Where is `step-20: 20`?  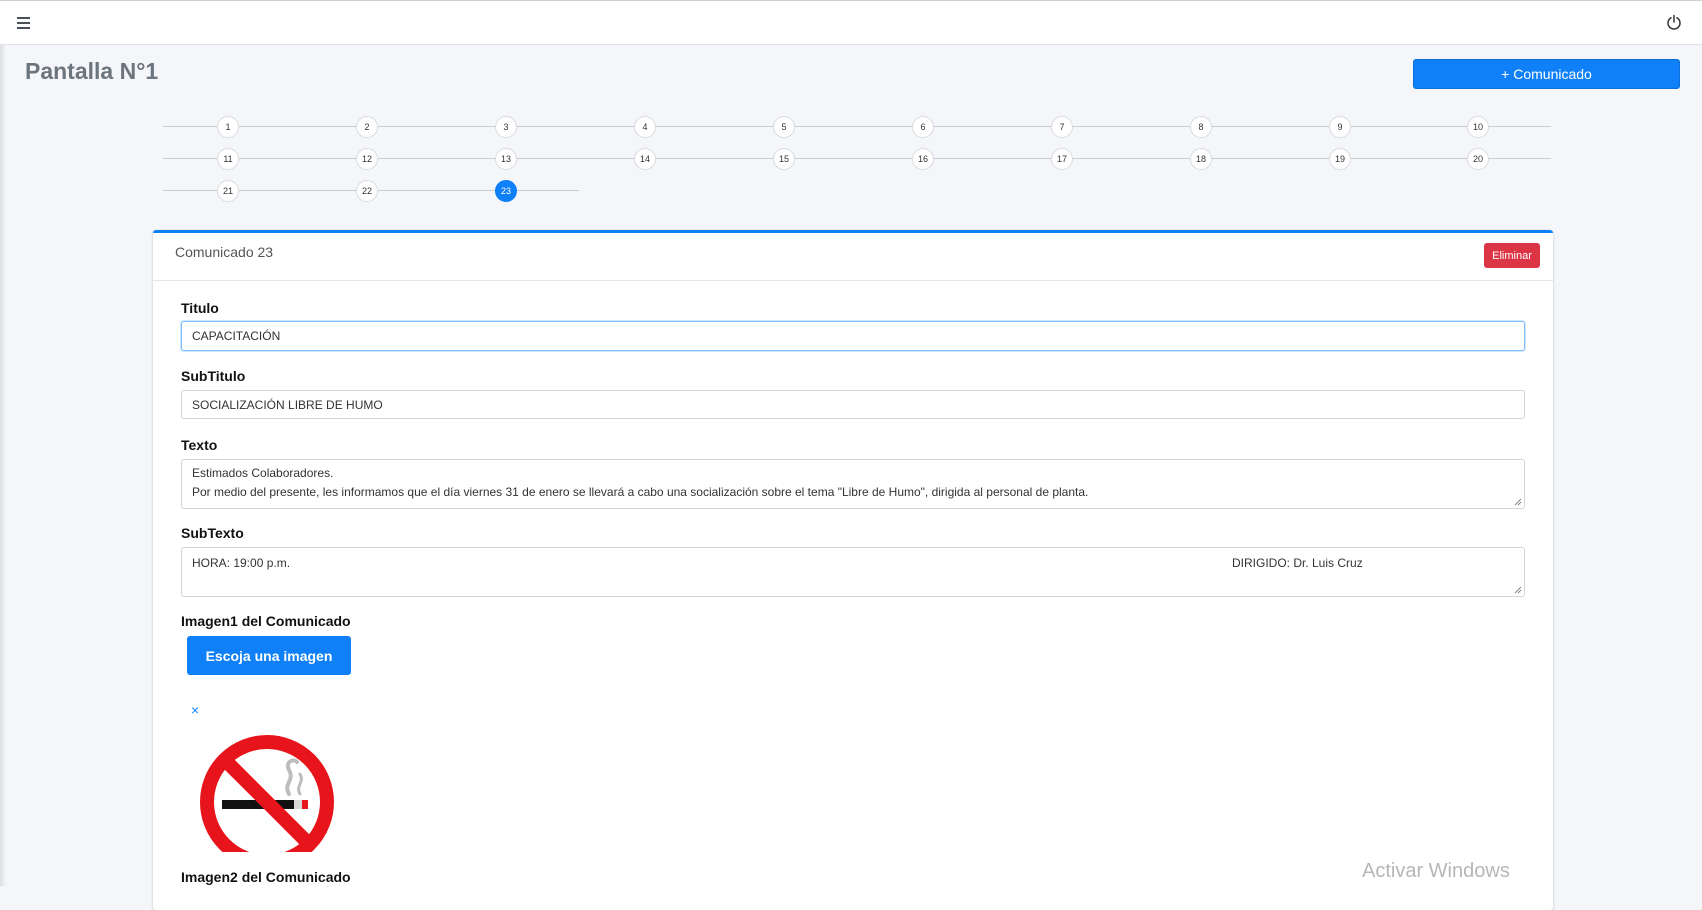 step-20: 20 is located at coordinates (1478, 159).